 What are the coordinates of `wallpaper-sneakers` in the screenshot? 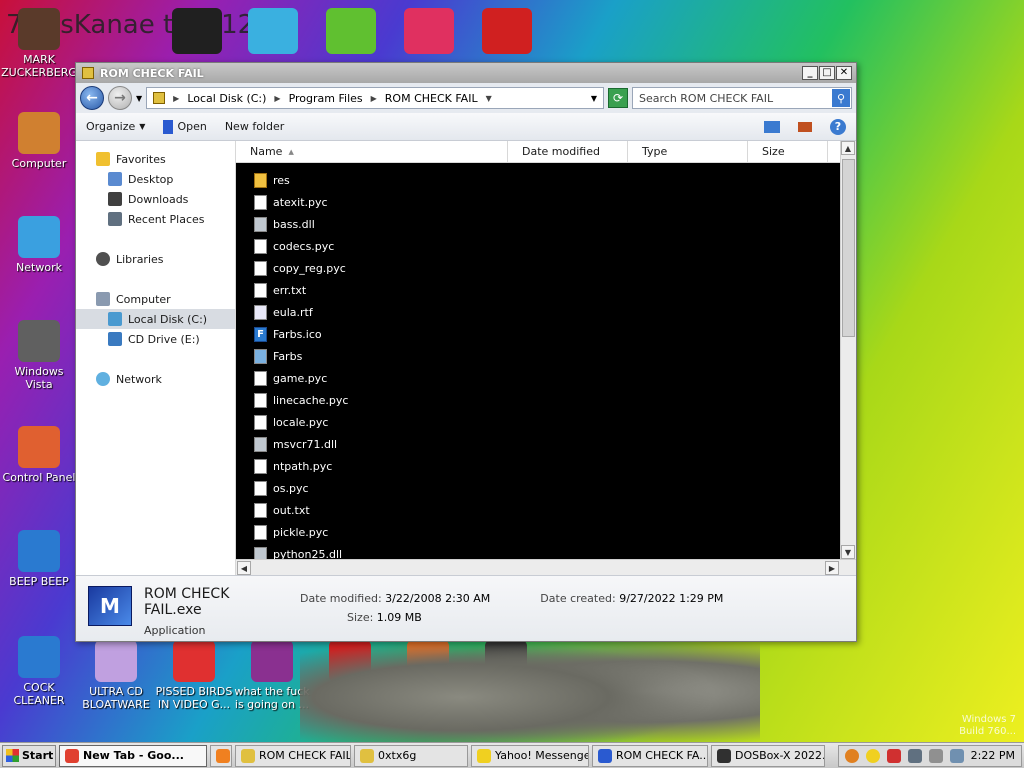 It's located at (530, 686).